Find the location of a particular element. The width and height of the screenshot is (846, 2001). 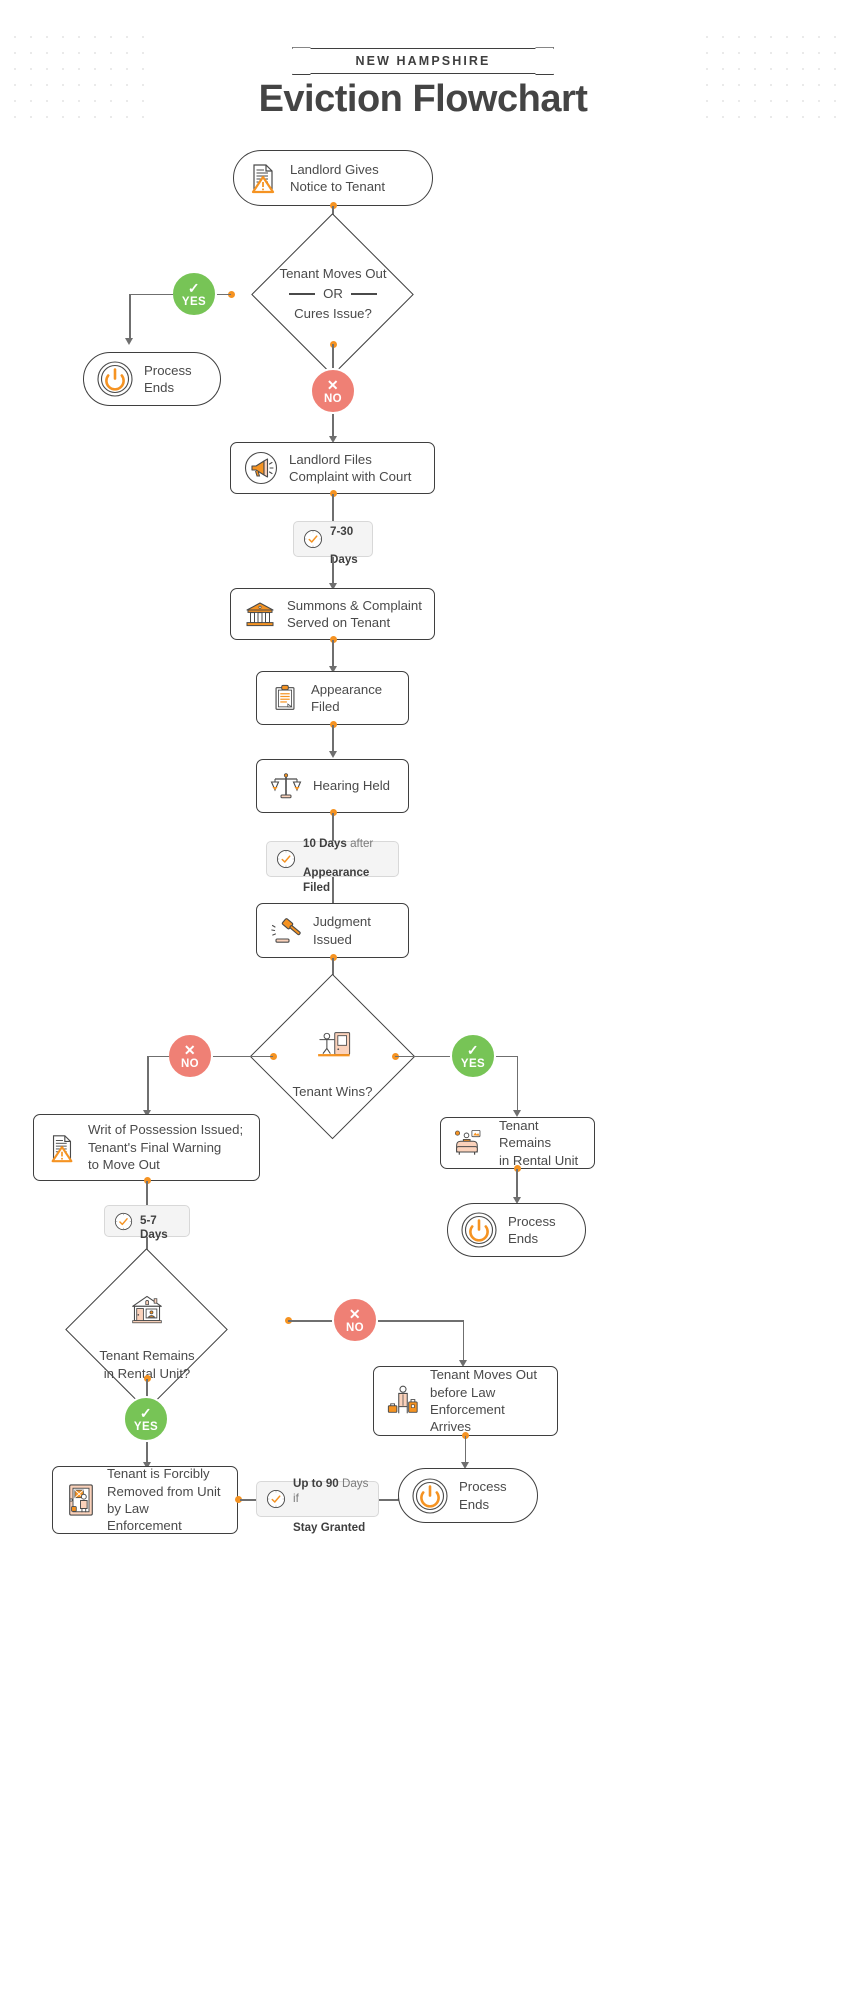

node-process-ends-1: Process Ends is located at coordinates (152, 379).